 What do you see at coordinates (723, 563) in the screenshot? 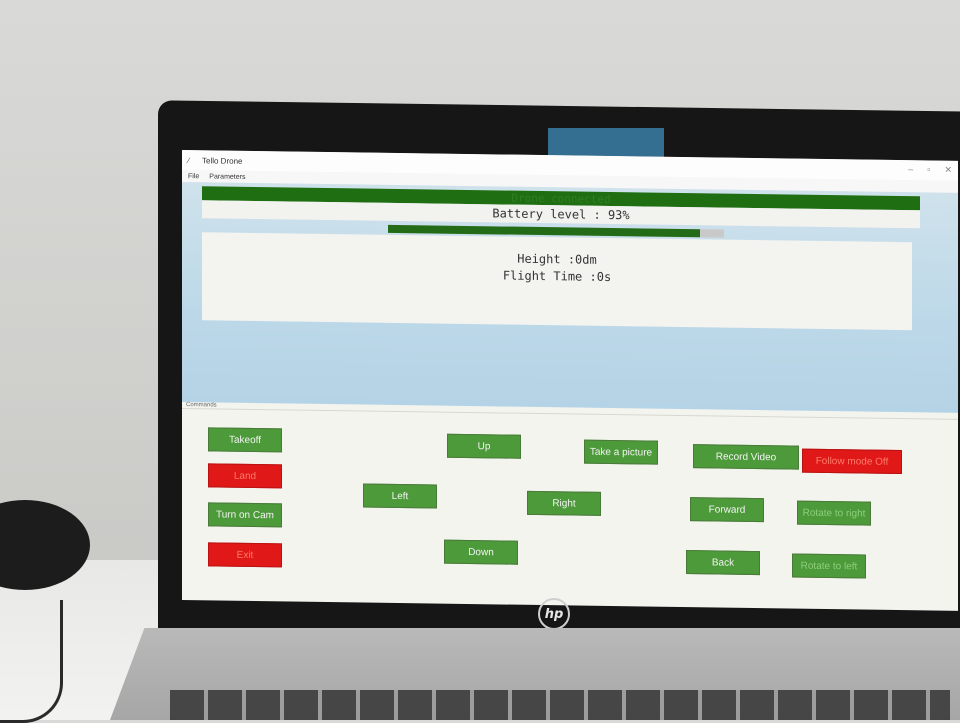
I see `back-button: Back` at bounding box center [723, 563].